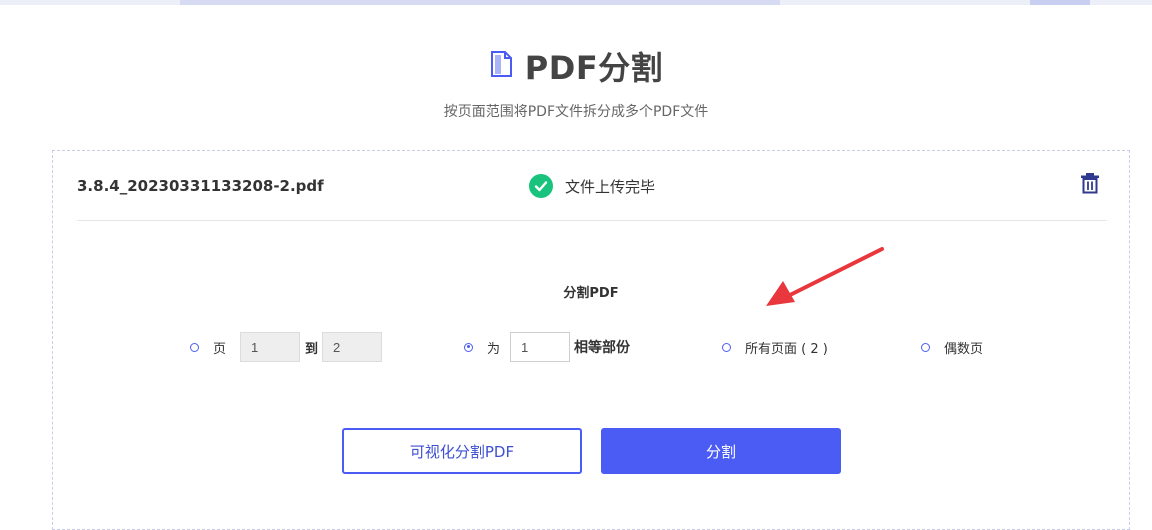 This screenshot has width=1152, height=530. I want to click on all-pages-label: 所有页面 ( 2 ), so click(786, 349).